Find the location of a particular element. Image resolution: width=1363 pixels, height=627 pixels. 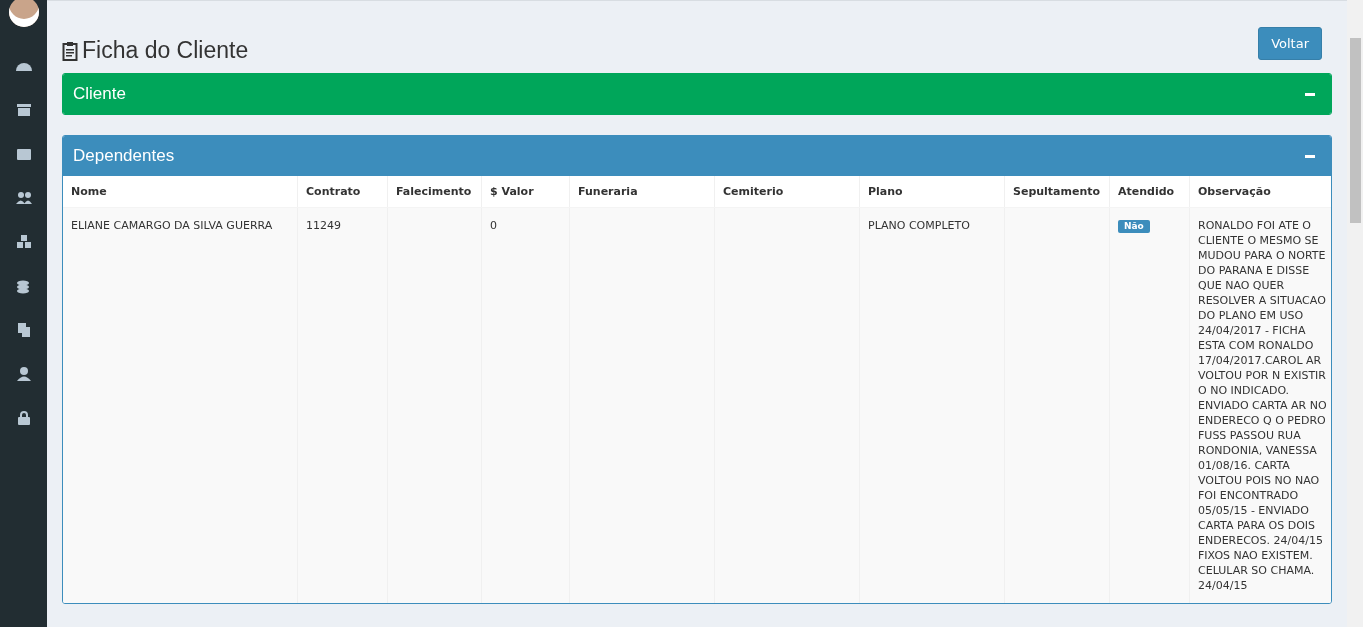

panel-header: Cliente is located at coordinates (697, 94).